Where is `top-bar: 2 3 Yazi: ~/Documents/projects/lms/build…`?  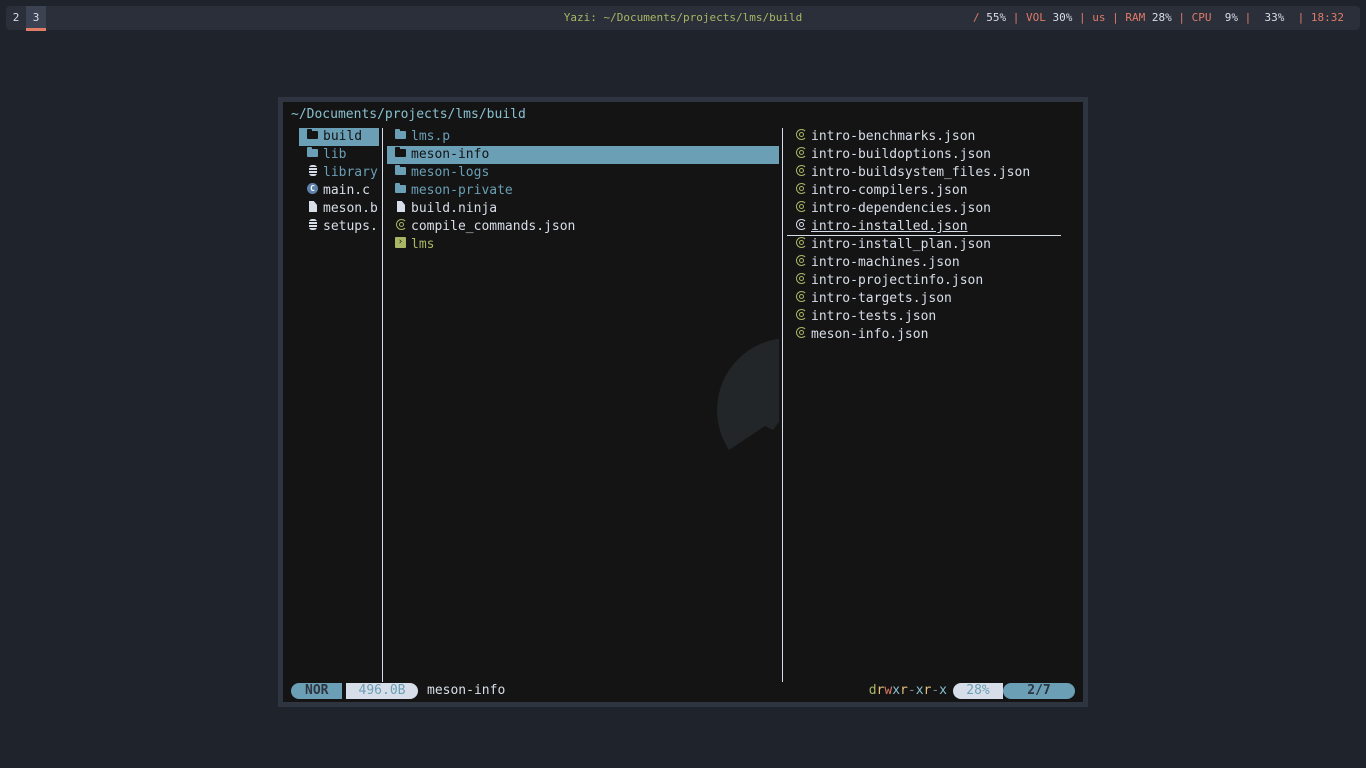
top-bar: 2 3 Yazi: ~/Documents/projects/lms/build… is located at coordinates (683, 18).